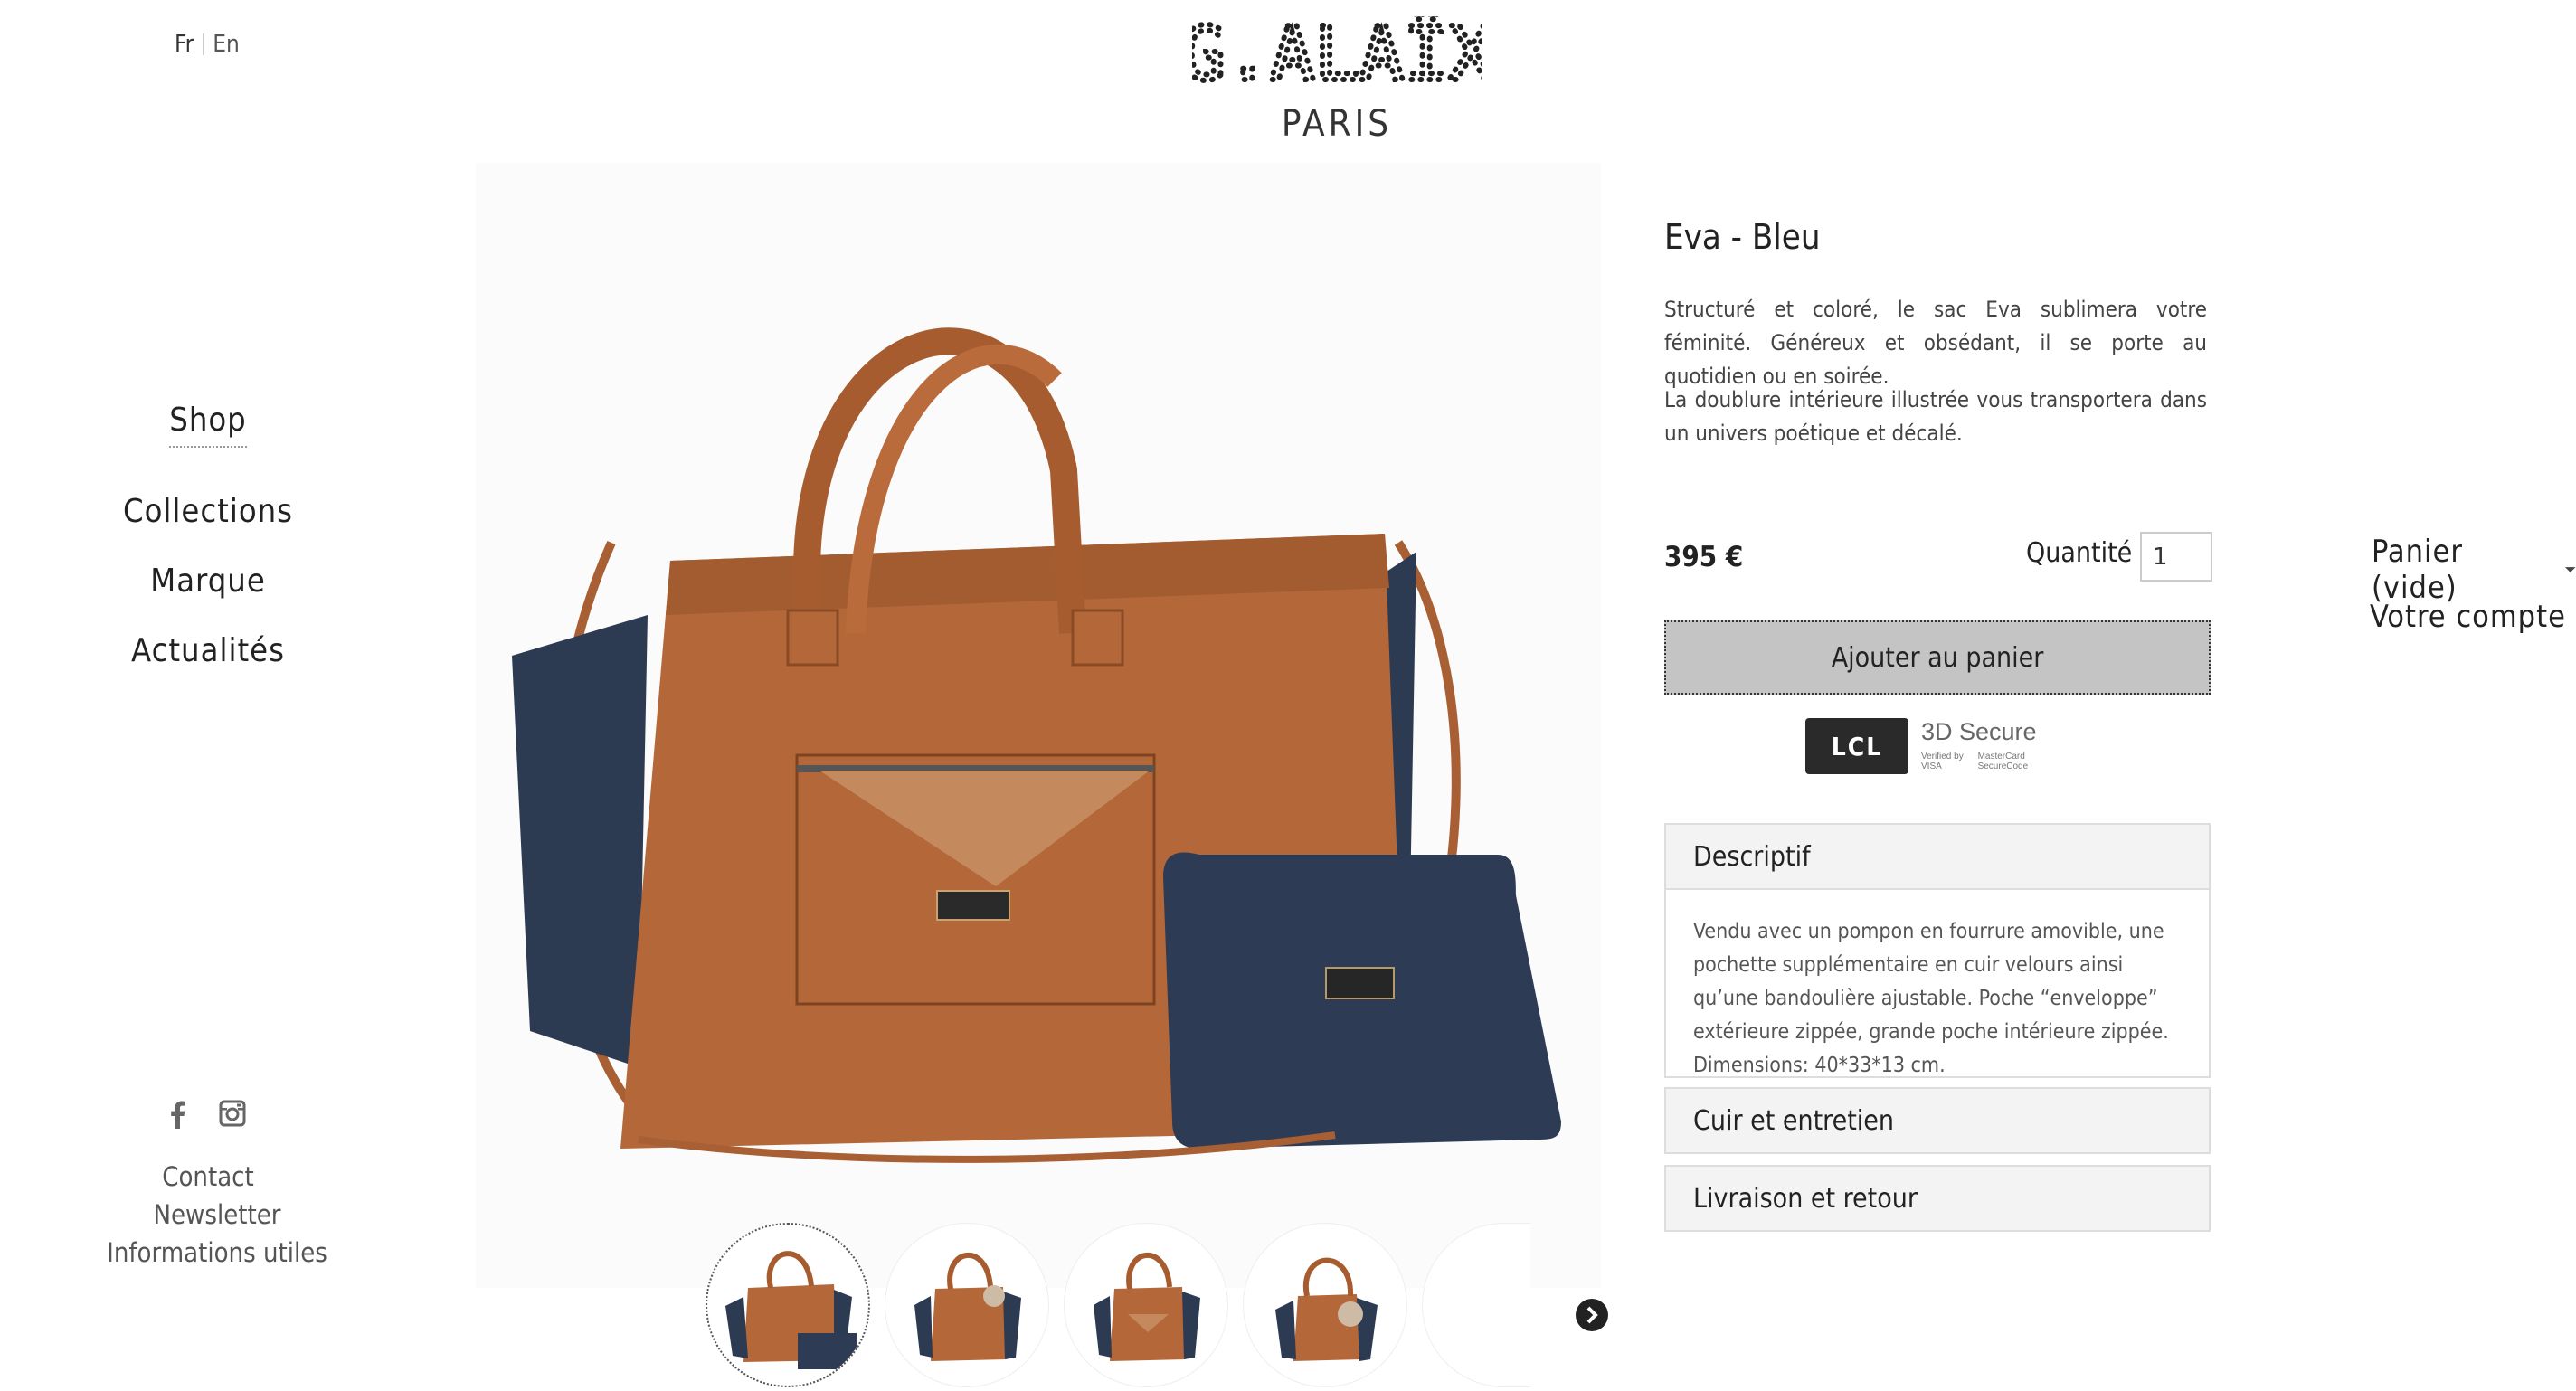 The height and width of the screenshot is (1391, 2576). What do you see at coordinates (207, 1114) in the screenshot?
I see `social-links` at bounding box center [207, 1114].